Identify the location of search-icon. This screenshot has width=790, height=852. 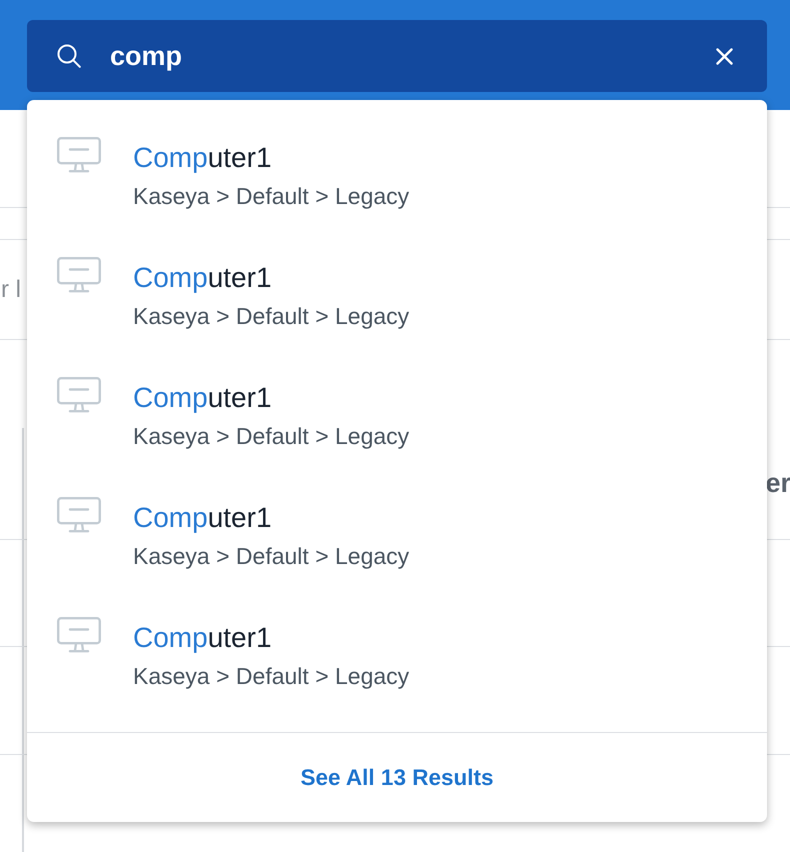
(69, 56).